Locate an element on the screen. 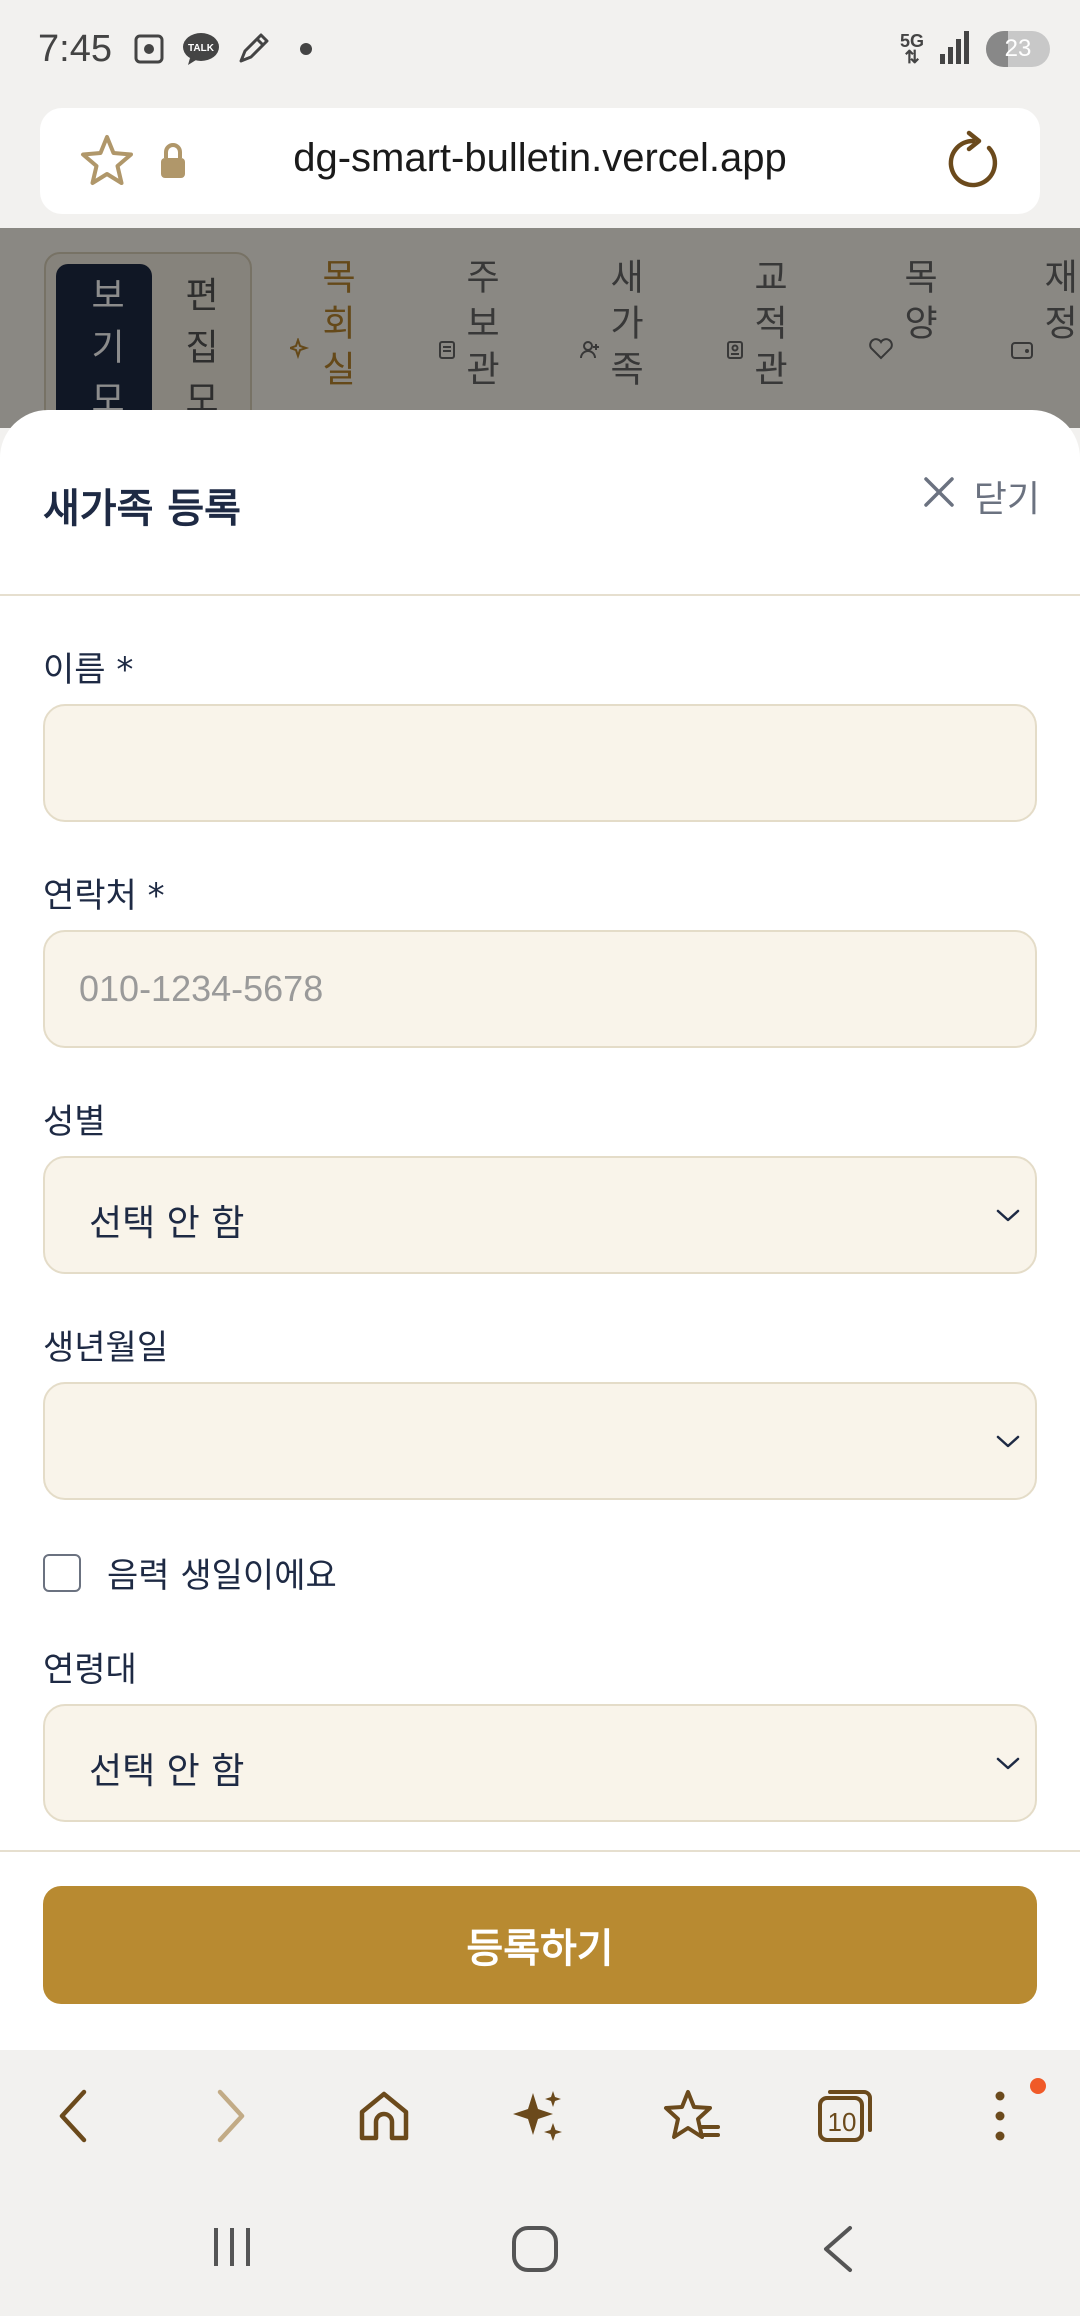 The image size is (1080, 2316). birthday-label: 생년월일 is located at coordinates (106, 1348).